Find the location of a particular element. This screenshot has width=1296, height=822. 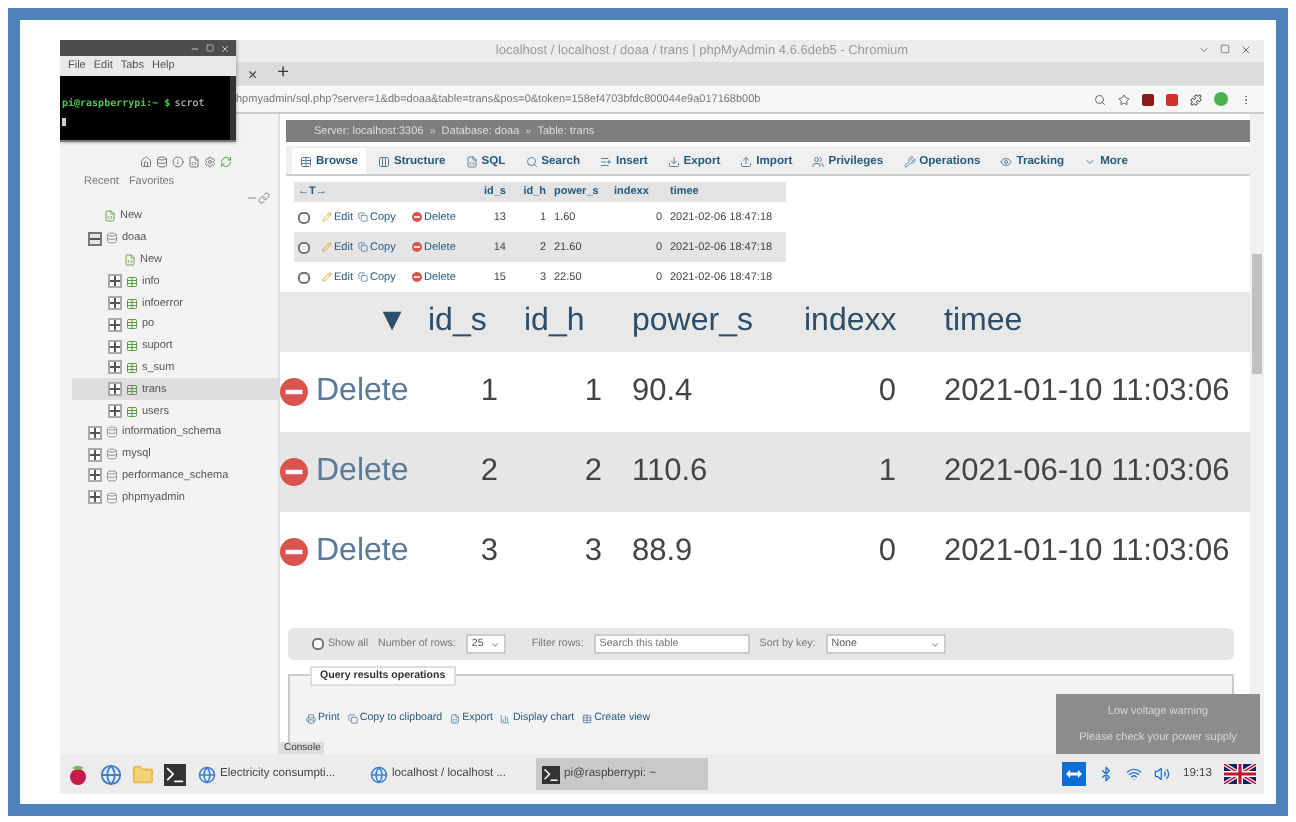

users-icon is located at coordinates (818, 161).